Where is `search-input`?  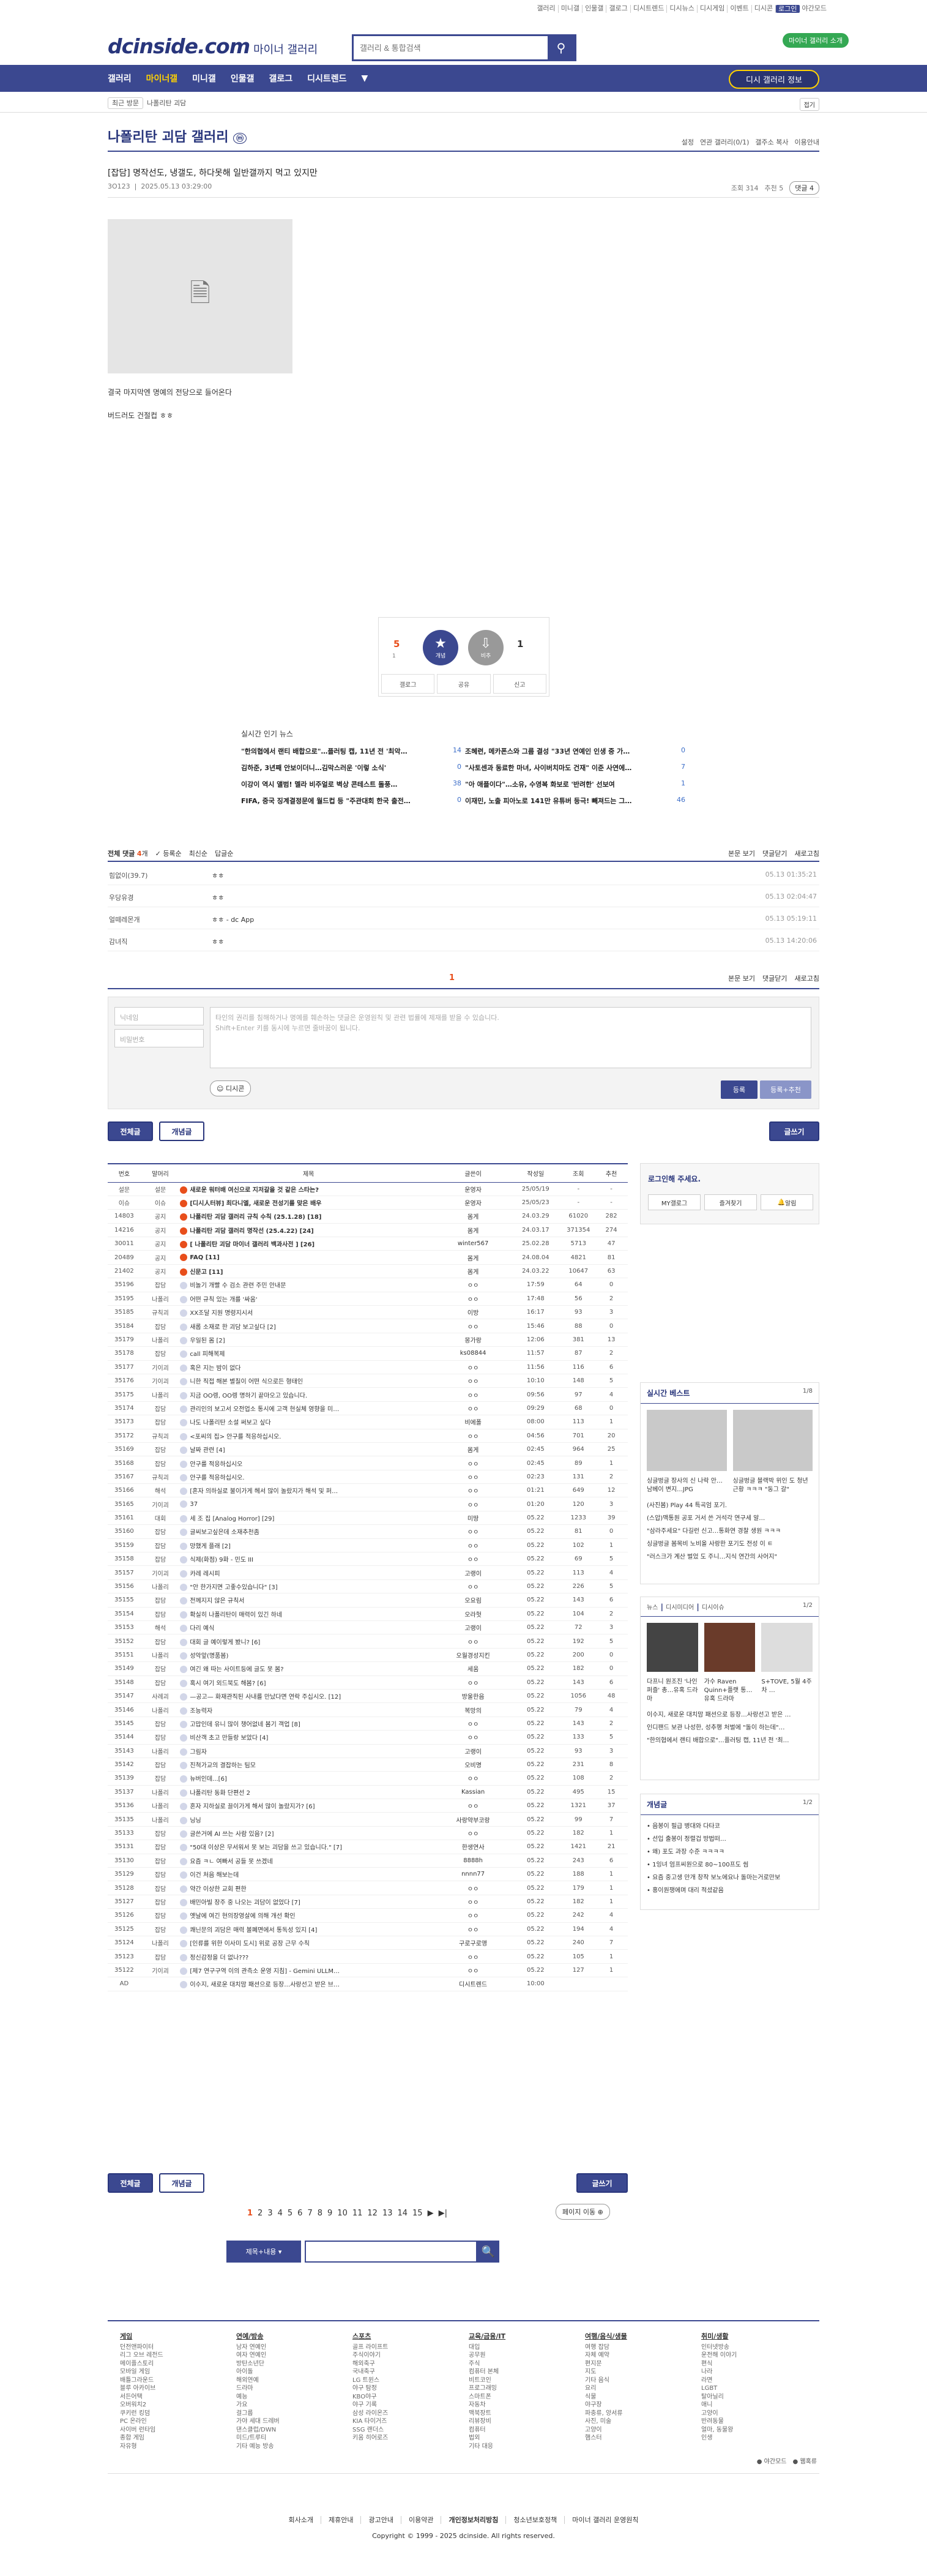 search-input is located at coordinates (451, 48).